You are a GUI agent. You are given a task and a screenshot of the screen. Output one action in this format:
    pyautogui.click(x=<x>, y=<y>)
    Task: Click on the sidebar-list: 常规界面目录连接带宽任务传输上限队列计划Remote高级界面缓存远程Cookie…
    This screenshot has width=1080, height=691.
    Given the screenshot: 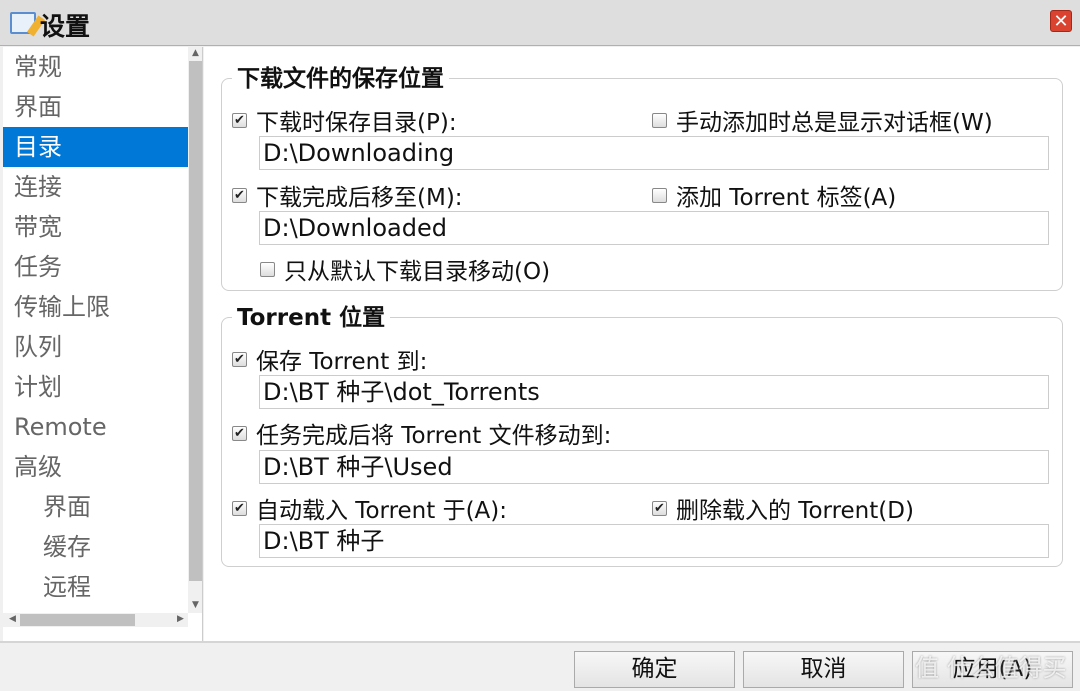 What is the action you would take?
    pyautogui.click(x=95, y=330)
    